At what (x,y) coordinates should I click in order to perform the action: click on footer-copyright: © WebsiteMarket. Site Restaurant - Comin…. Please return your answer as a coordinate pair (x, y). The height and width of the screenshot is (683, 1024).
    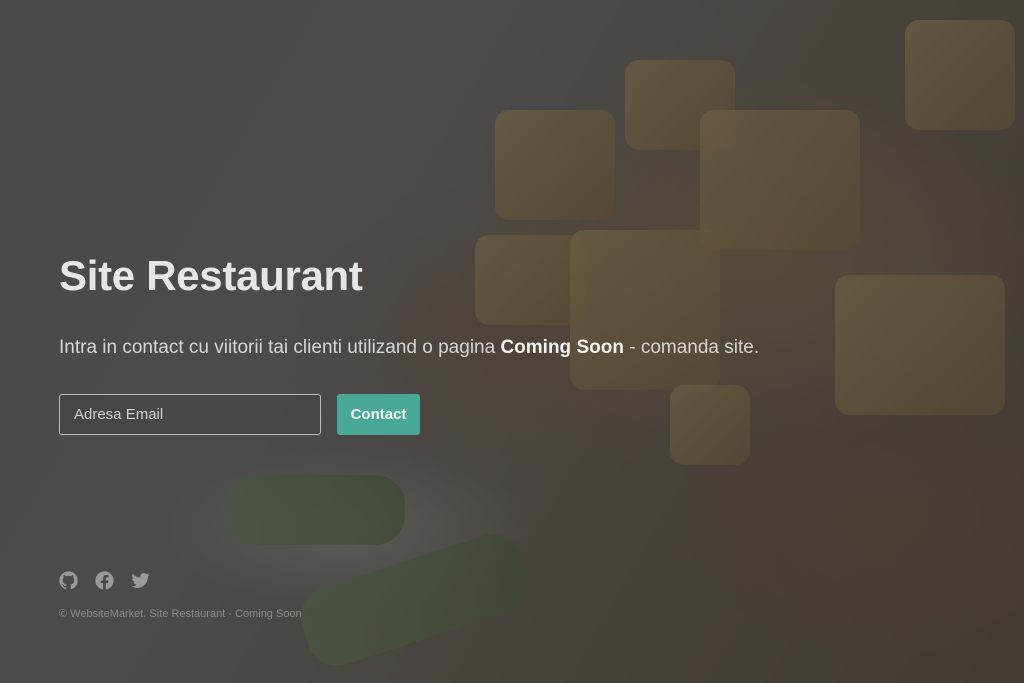
    Looking at the image, I should click on (180, 614).